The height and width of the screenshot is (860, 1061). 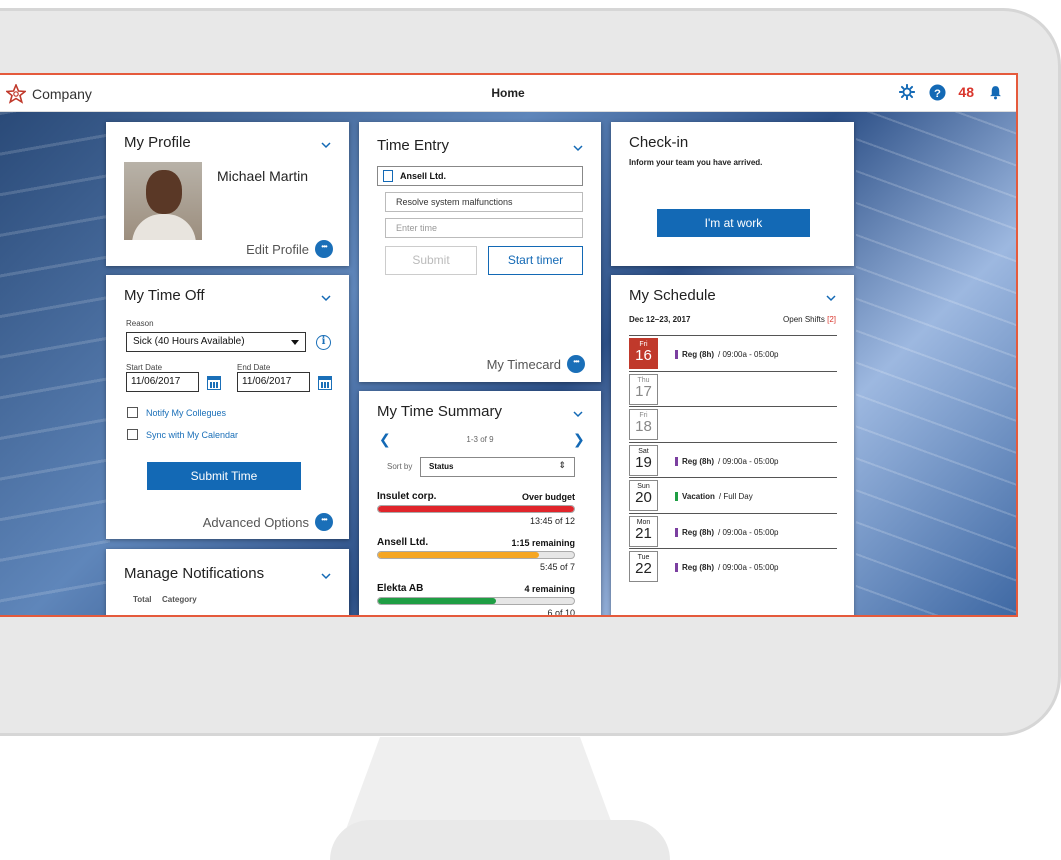 What do you see at coordinates (400, 466) in the screenshot?
I see `sort-label: Sort by` at bounding box center [400, 466].